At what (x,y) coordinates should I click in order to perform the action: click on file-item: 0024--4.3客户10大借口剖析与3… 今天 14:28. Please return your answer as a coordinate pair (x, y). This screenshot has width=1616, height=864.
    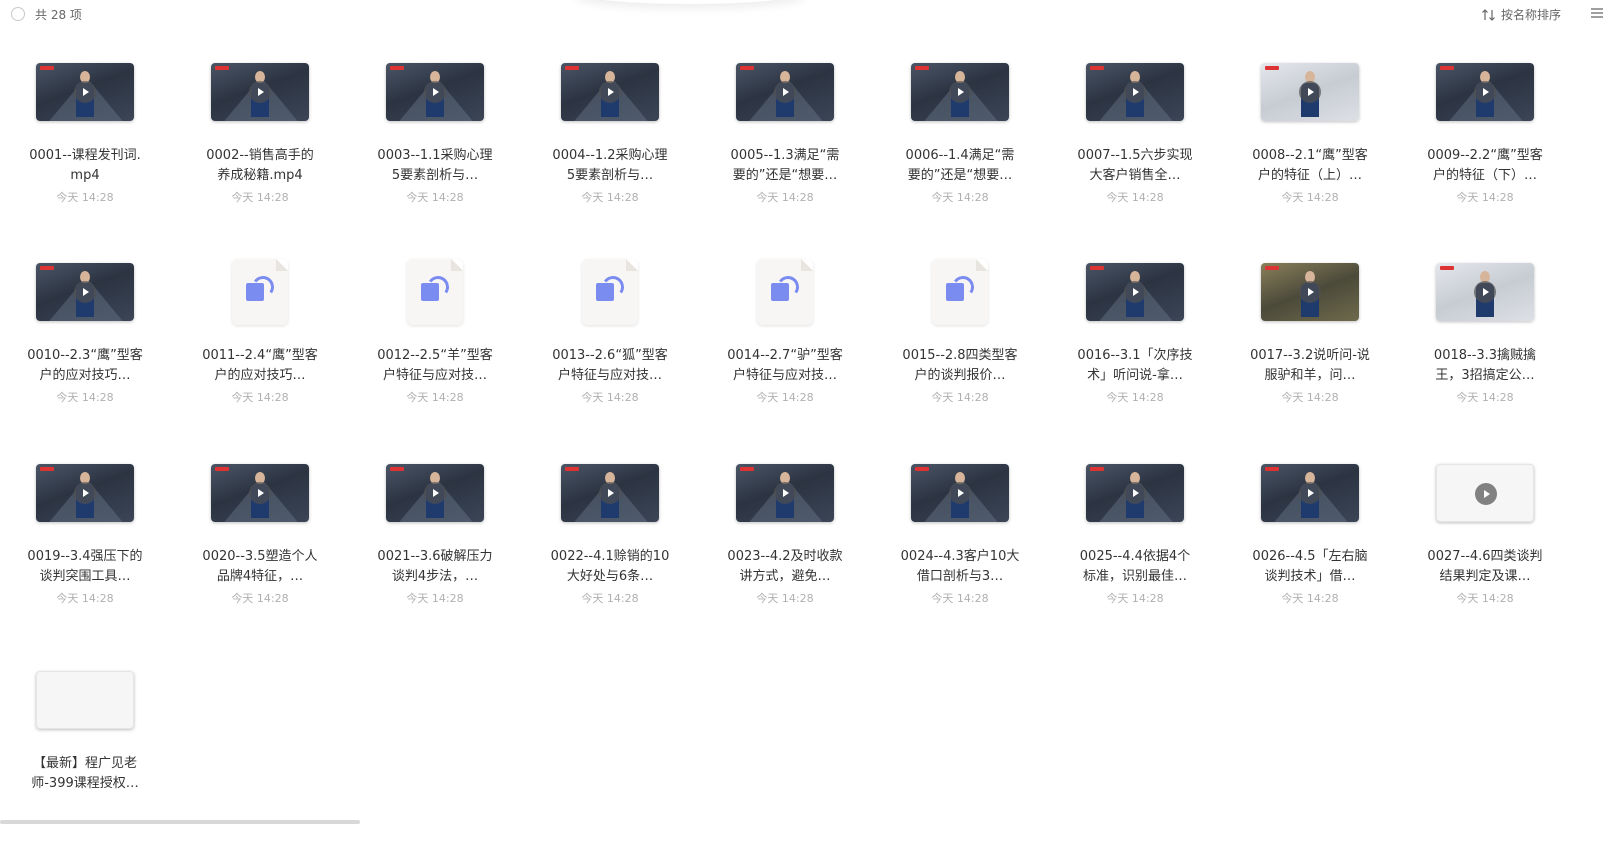
    Looking at the image, I should click on (960, 557).